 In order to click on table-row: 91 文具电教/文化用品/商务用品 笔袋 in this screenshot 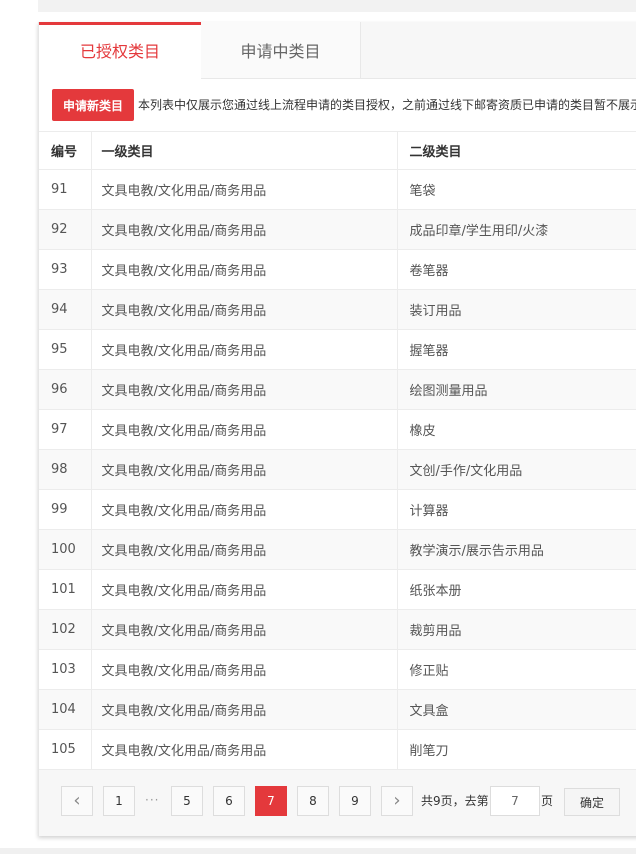, I will do `click(337, 189)`.